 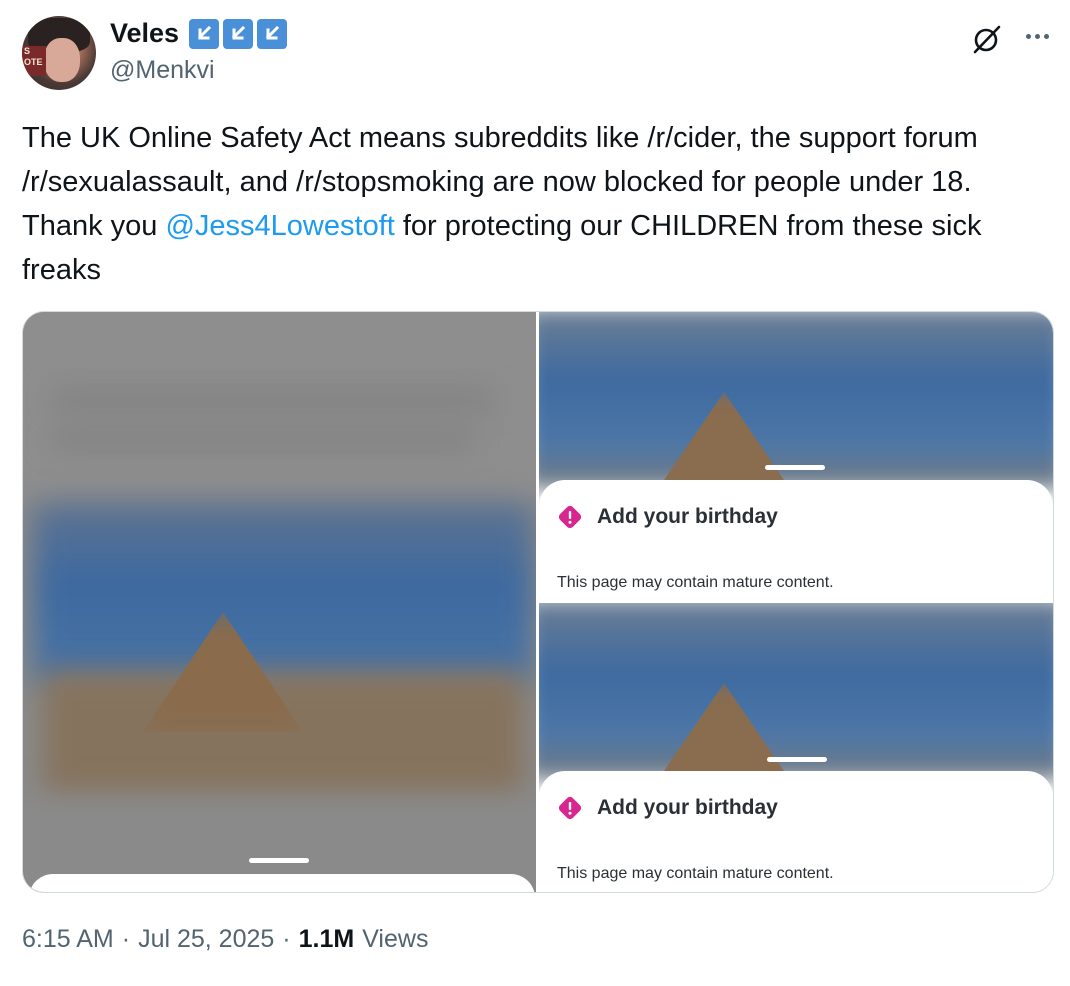 I want to click on author-name-row: Veles, so click(x=199, y=33).